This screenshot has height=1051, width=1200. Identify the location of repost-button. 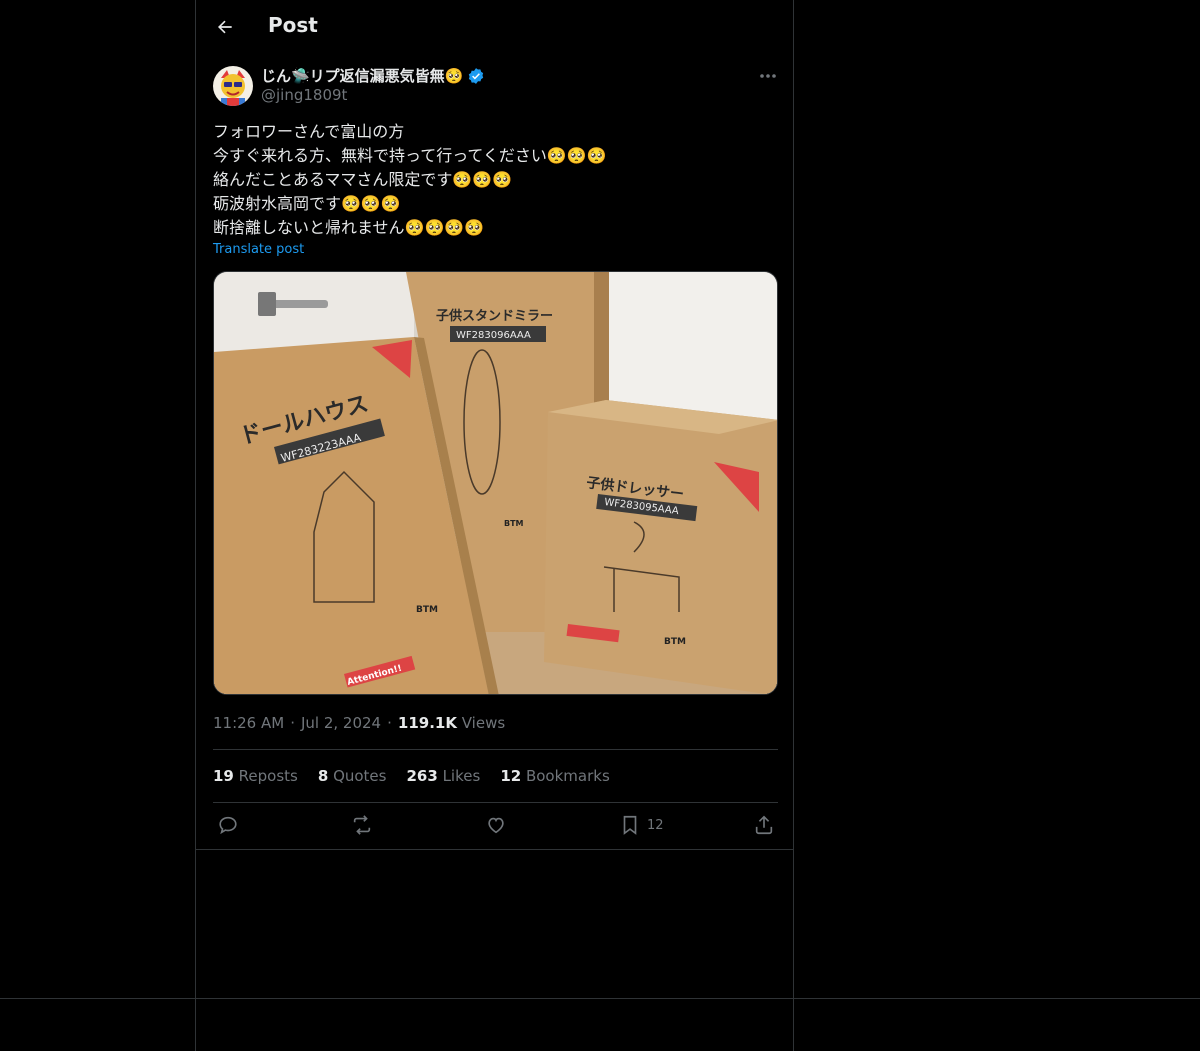
(362, 825).